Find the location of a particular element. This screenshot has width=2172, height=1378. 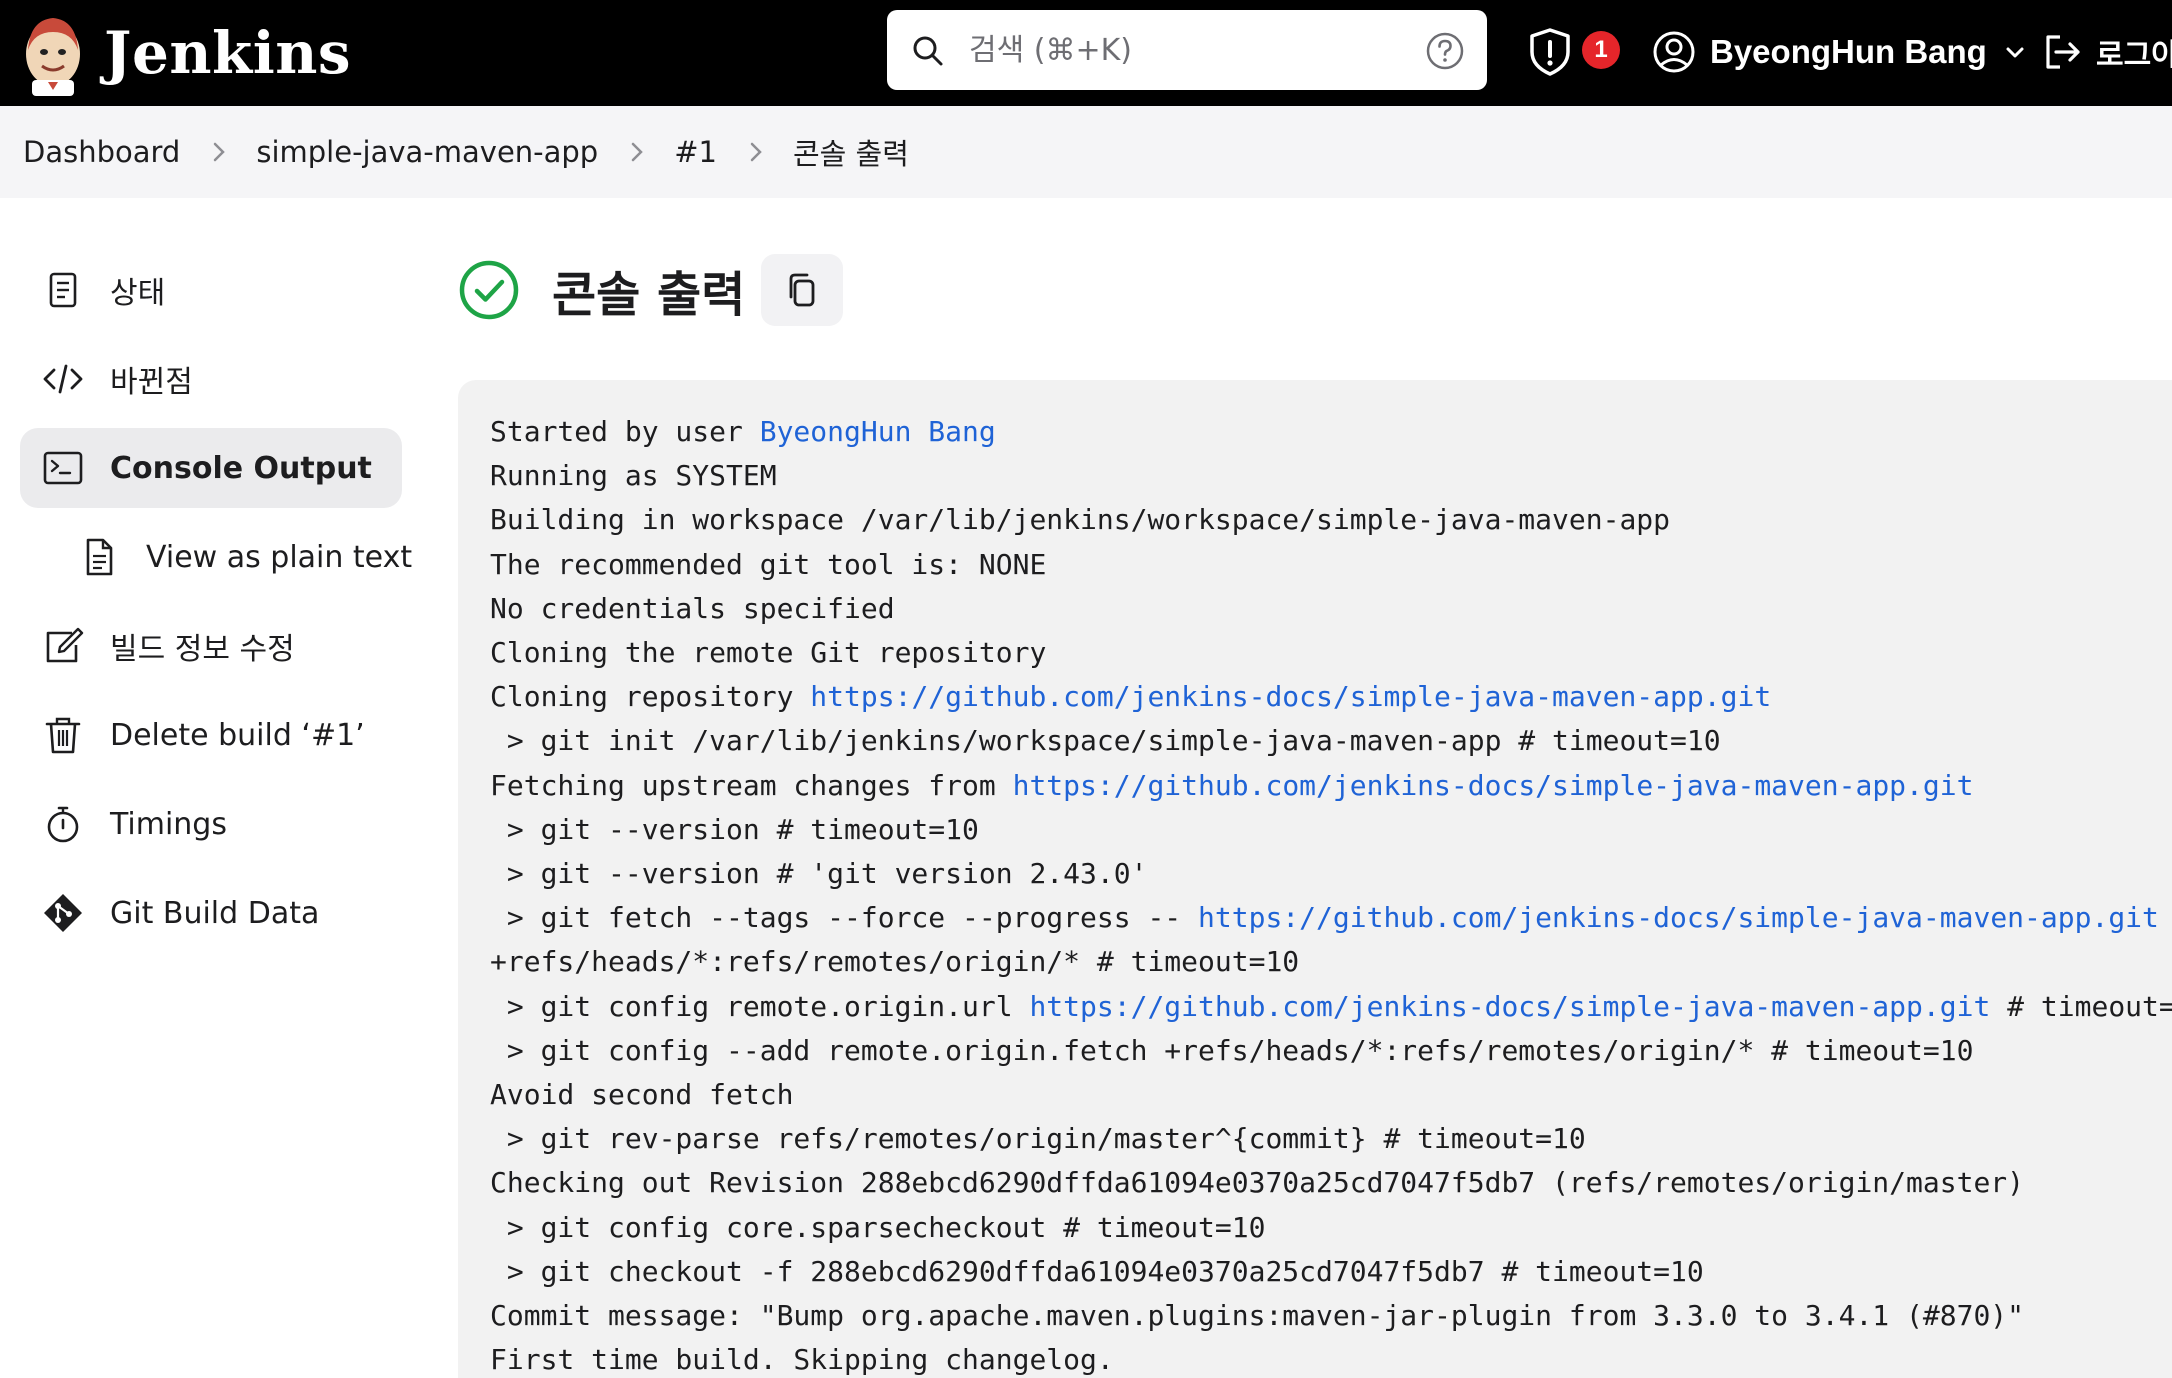

chevron-down-icon is located at coordinates (2015, 52).